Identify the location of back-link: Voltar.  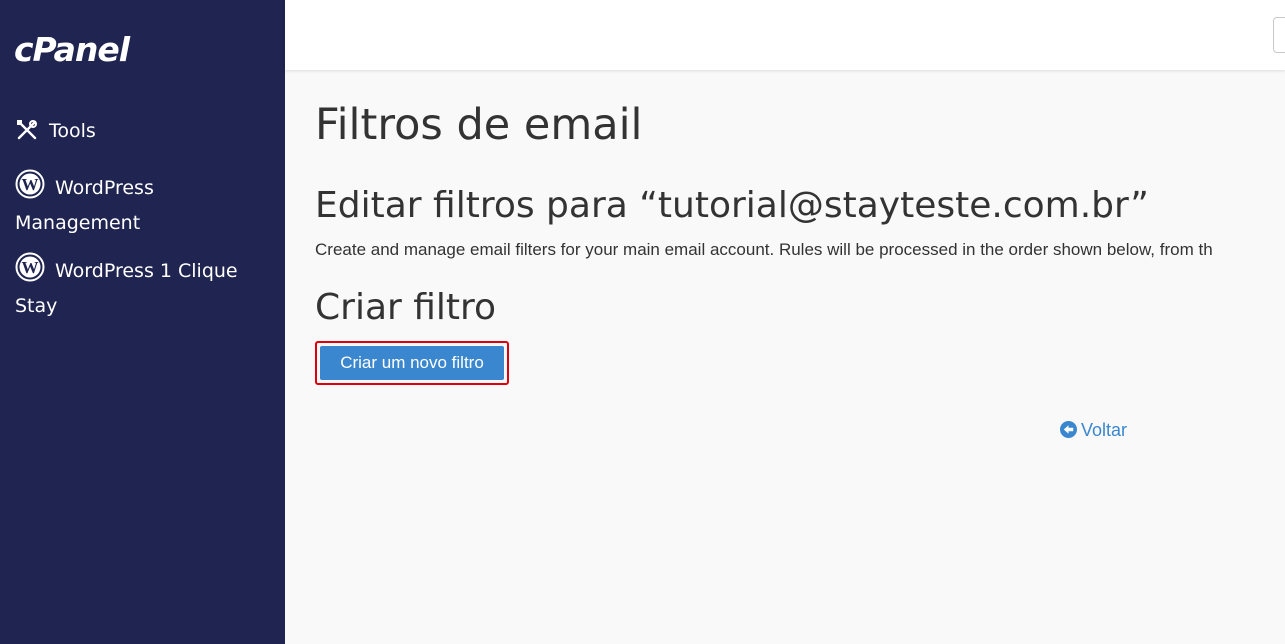
(1093, 431).